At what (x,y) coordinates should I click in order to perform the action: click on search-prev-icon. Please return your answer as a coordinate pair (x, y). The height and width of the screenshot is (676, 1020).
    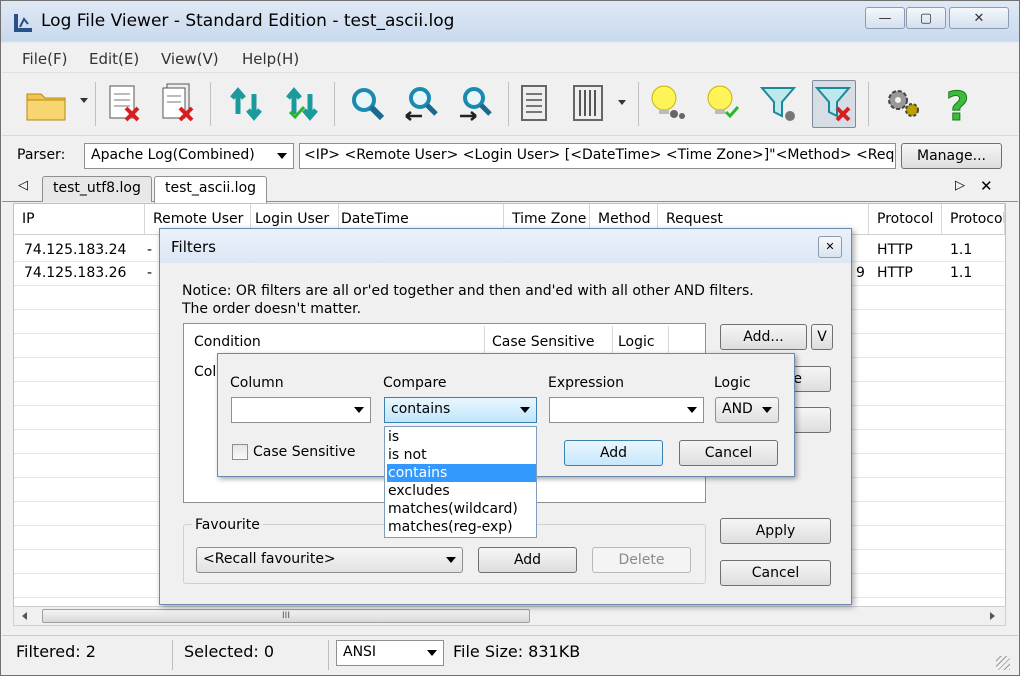
    Looking at the image, I should click on (422, 104).